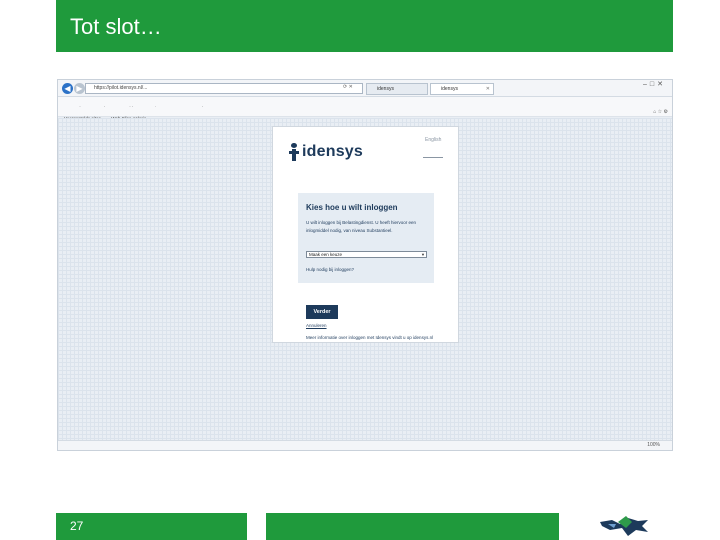  I want to click on help-link: Hulp nodig bij inloggen?, so click(330, 269).